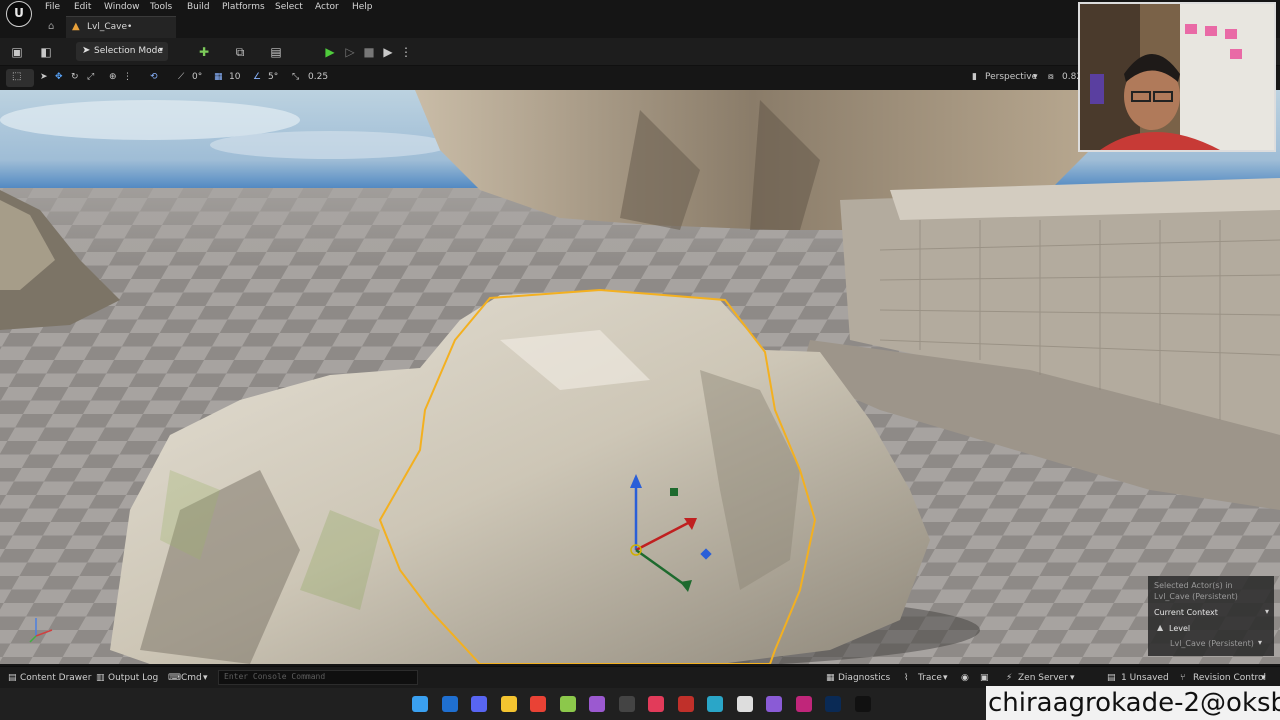  Describe the element at coordinates (110, 27) in the screenshot. I see `tab-title: Lvl_Cave•` at that location.